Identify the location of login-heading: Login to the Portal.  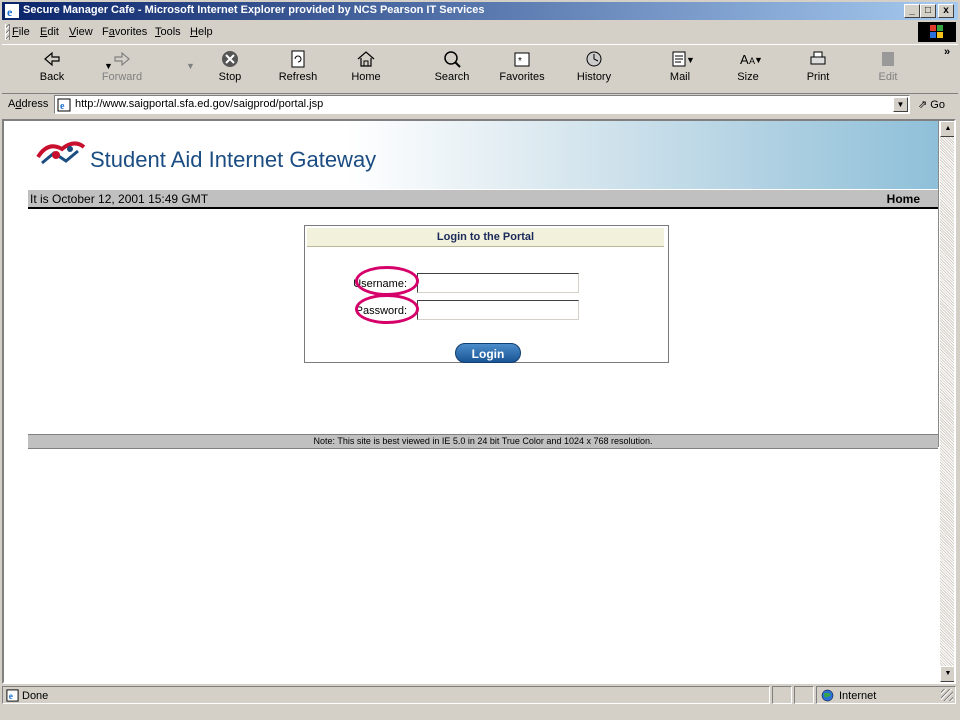
(485, 237).